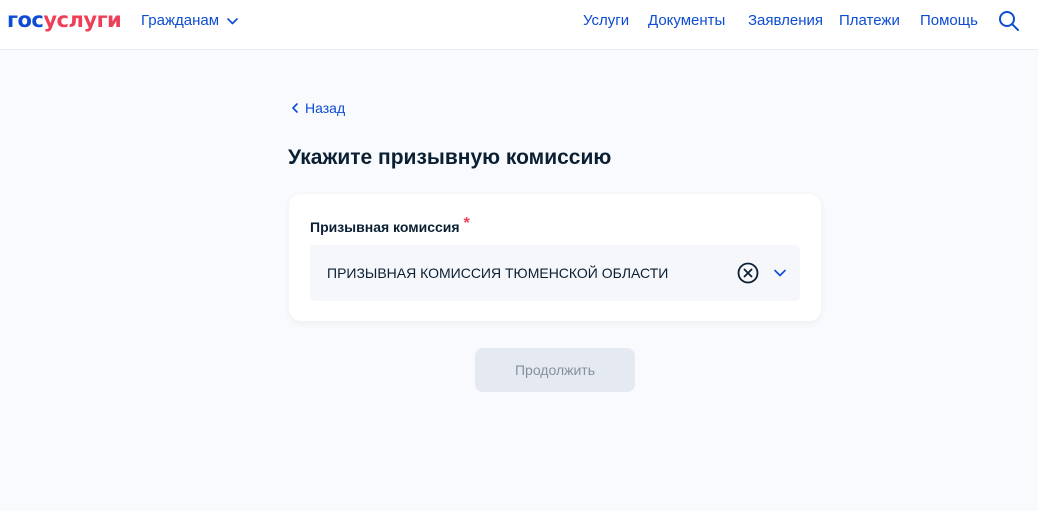 The height and width of the screenshot is (511, 1038). I want to click on back-link-label: Назад, so click(325, 108).